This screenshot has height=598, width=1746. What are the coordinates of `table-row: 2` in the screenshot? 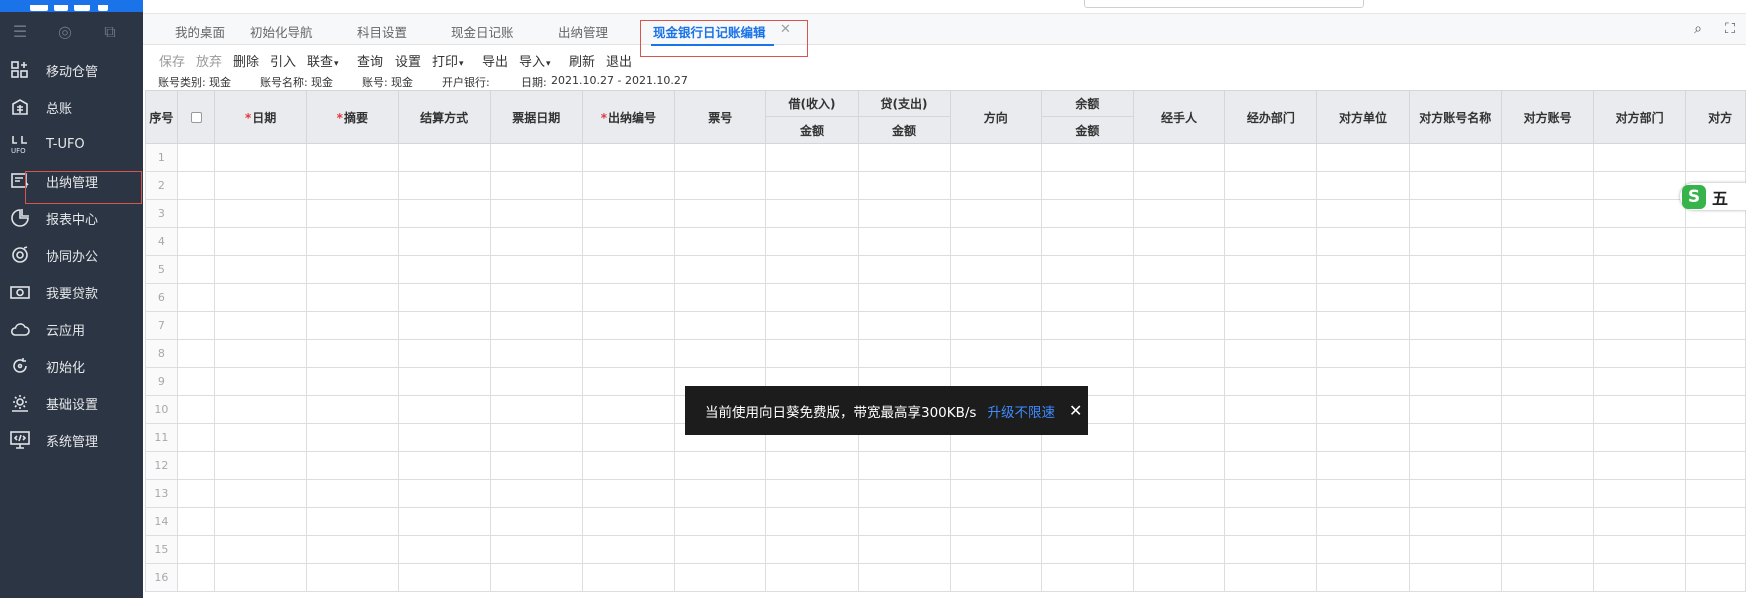 It's located at (945, 185).